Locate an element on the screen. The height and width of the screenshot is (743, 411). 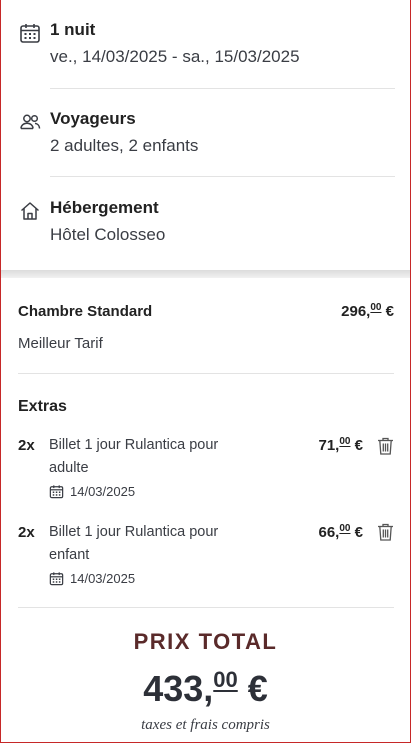
travelers-title: Voyageurs is located at coordinates (93, 118).